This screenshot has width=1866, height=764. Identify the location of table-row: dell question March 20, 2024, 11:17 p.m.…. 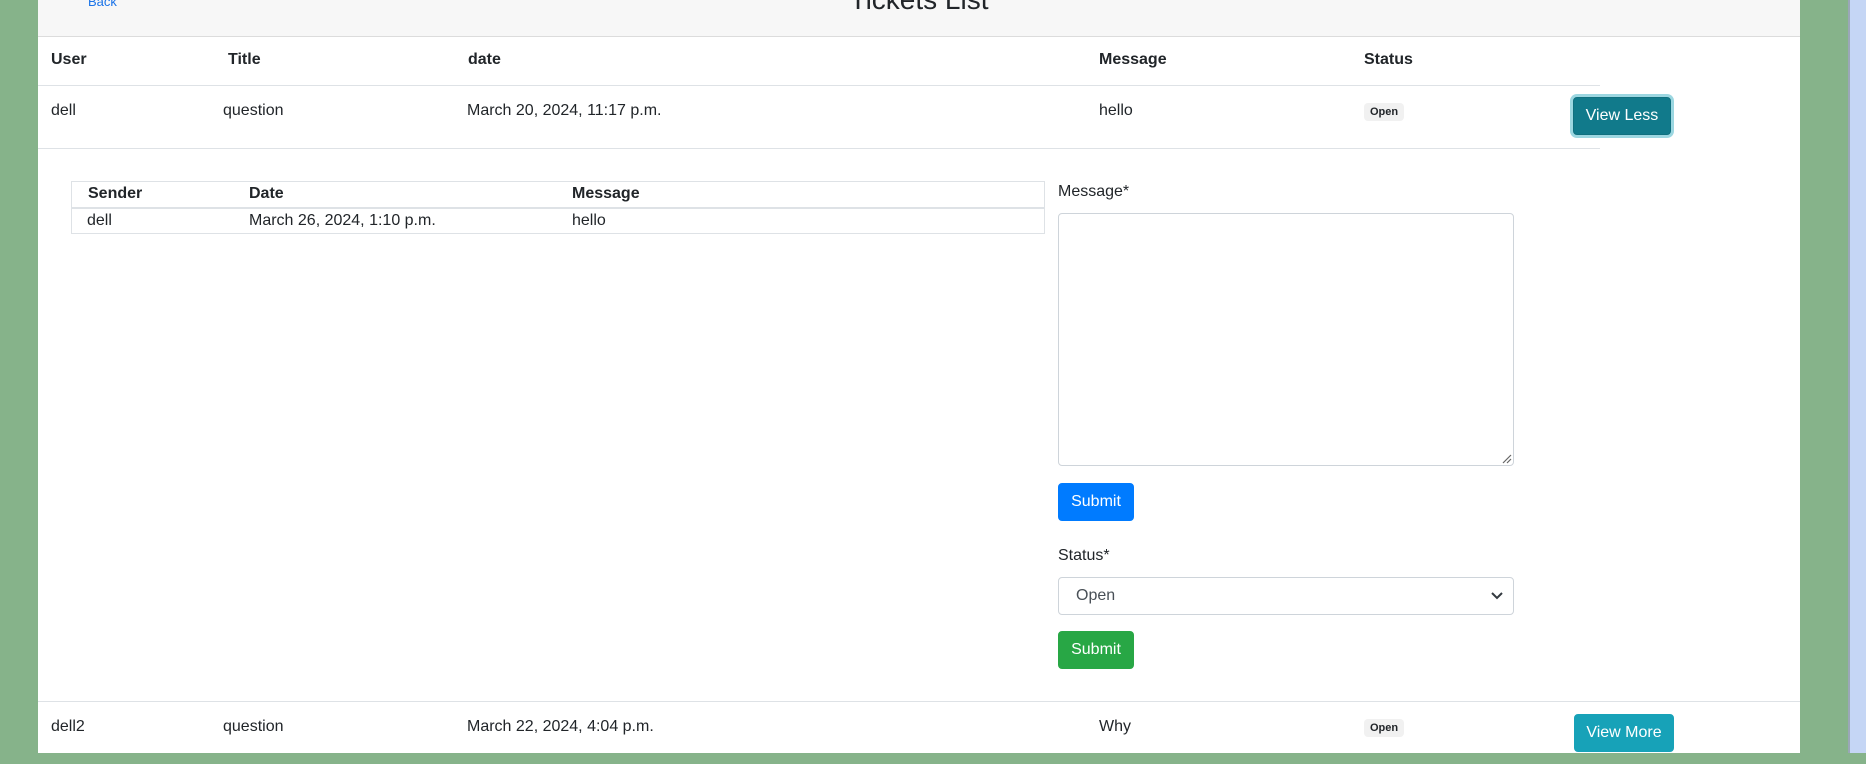
(819, 117).